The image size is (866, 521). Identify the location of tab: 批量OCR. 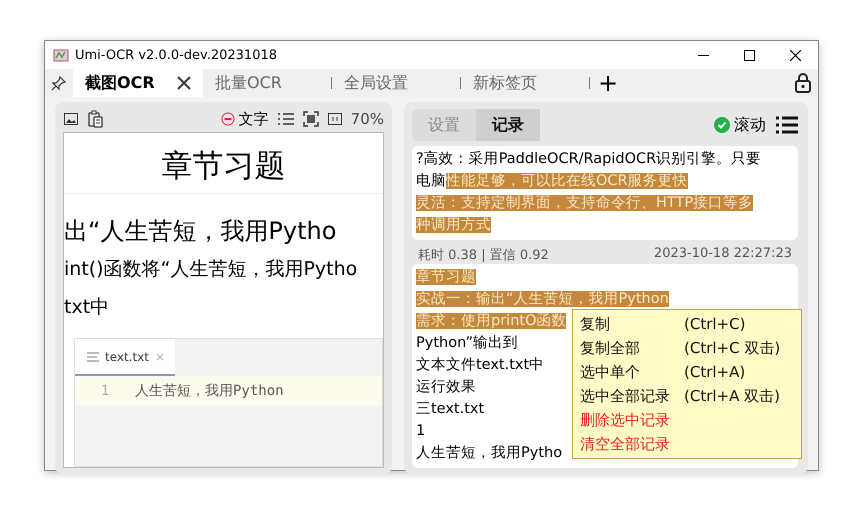
(267, 83).